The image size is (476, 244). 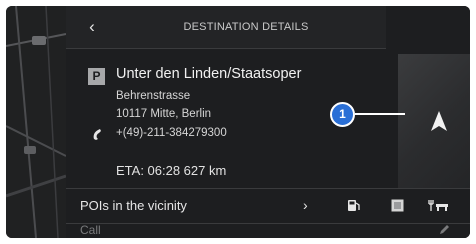 What do you see at coordinates (97, 134) in the screenshot?
I see `phone-icon` at bounding box center [97, 134].